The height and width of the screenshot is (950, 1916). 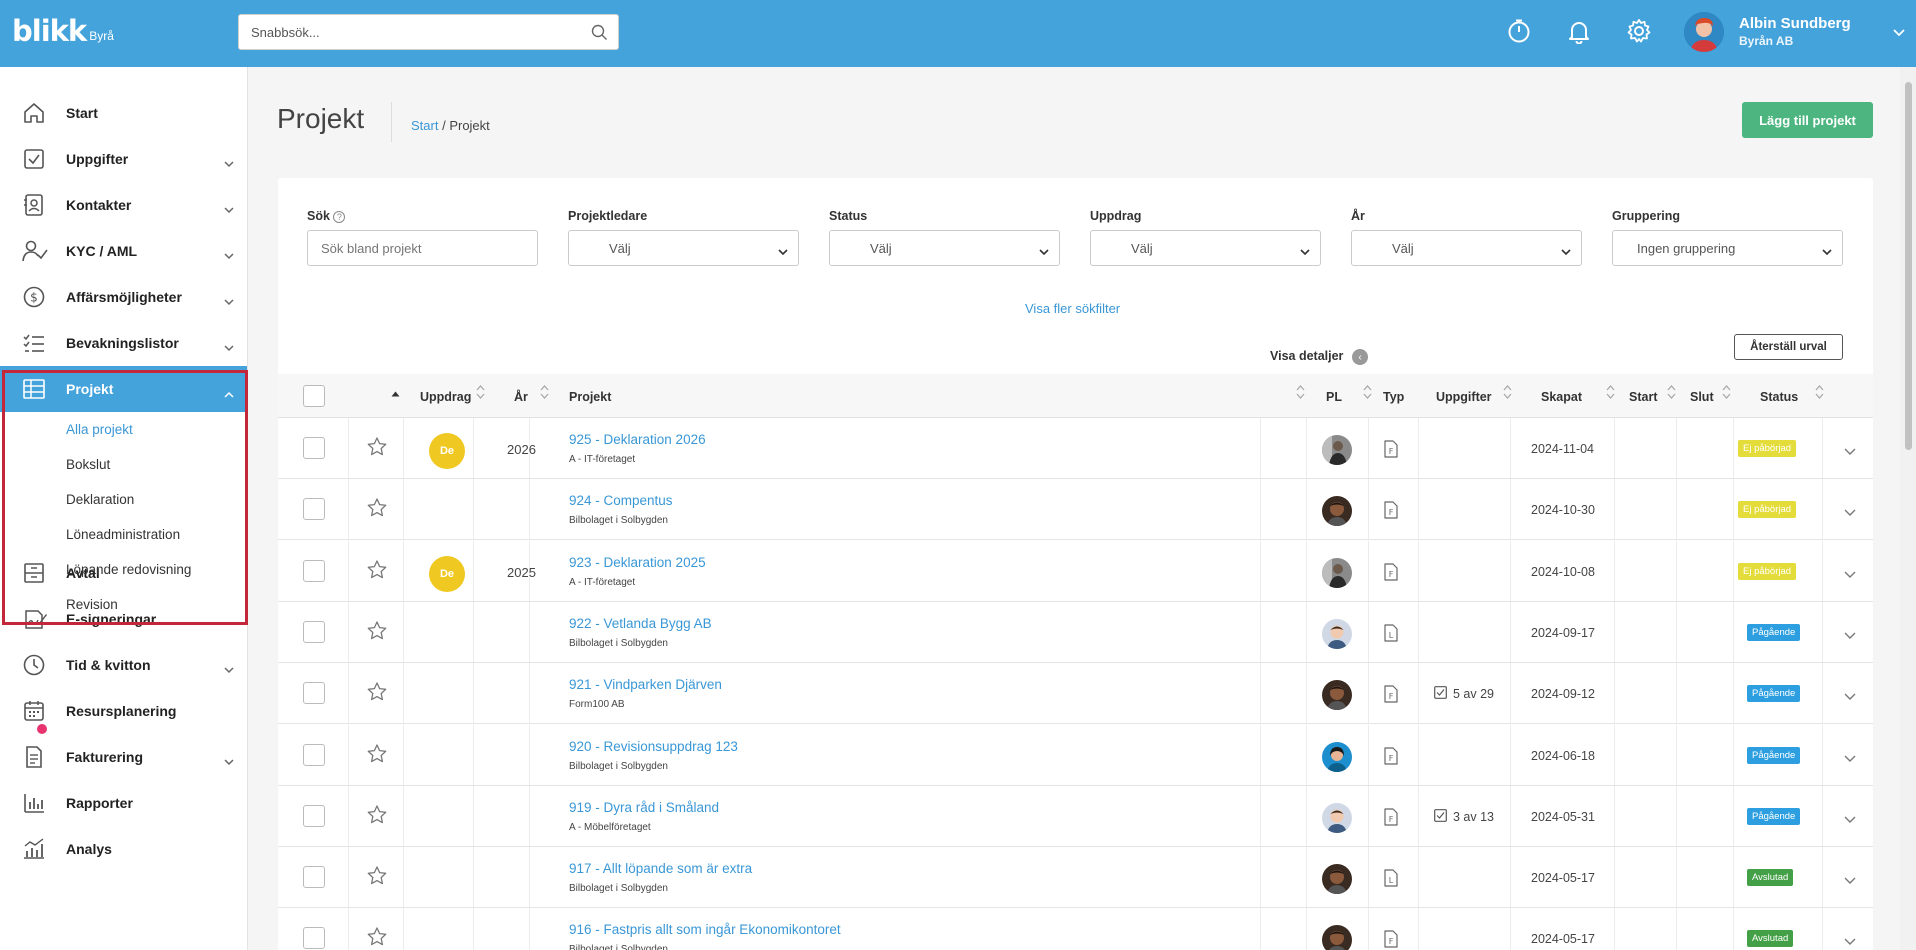 What do you see at coordinates (1610, 392) in the screenshot?
I see `sort-skapat-icon` at bounding box center [1610, 392].